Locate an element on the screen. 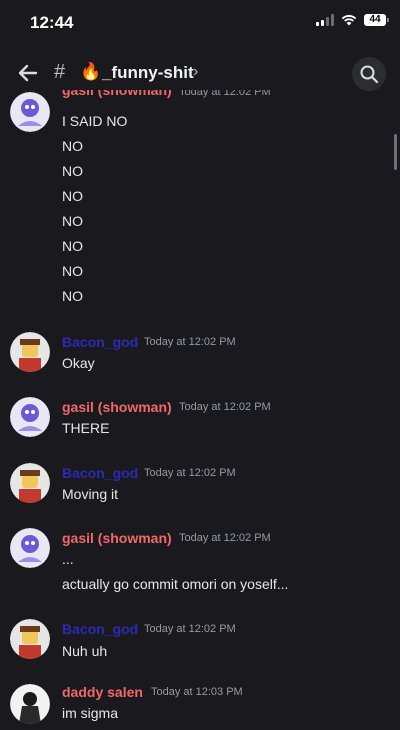  message-line: Nuh uh is located at coordinates (85, 651).